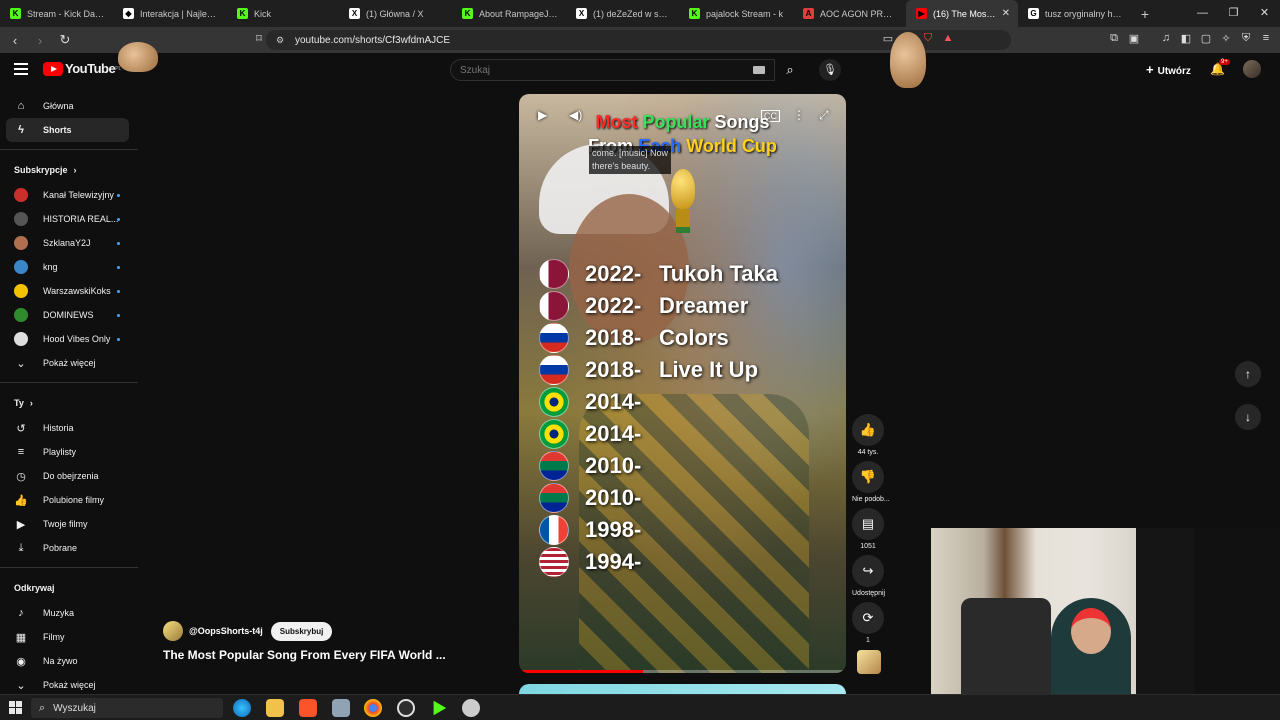  Describe the element at coordinates (1266, 40) in the screenshot. I see `menu-icon: ≡` at that location.